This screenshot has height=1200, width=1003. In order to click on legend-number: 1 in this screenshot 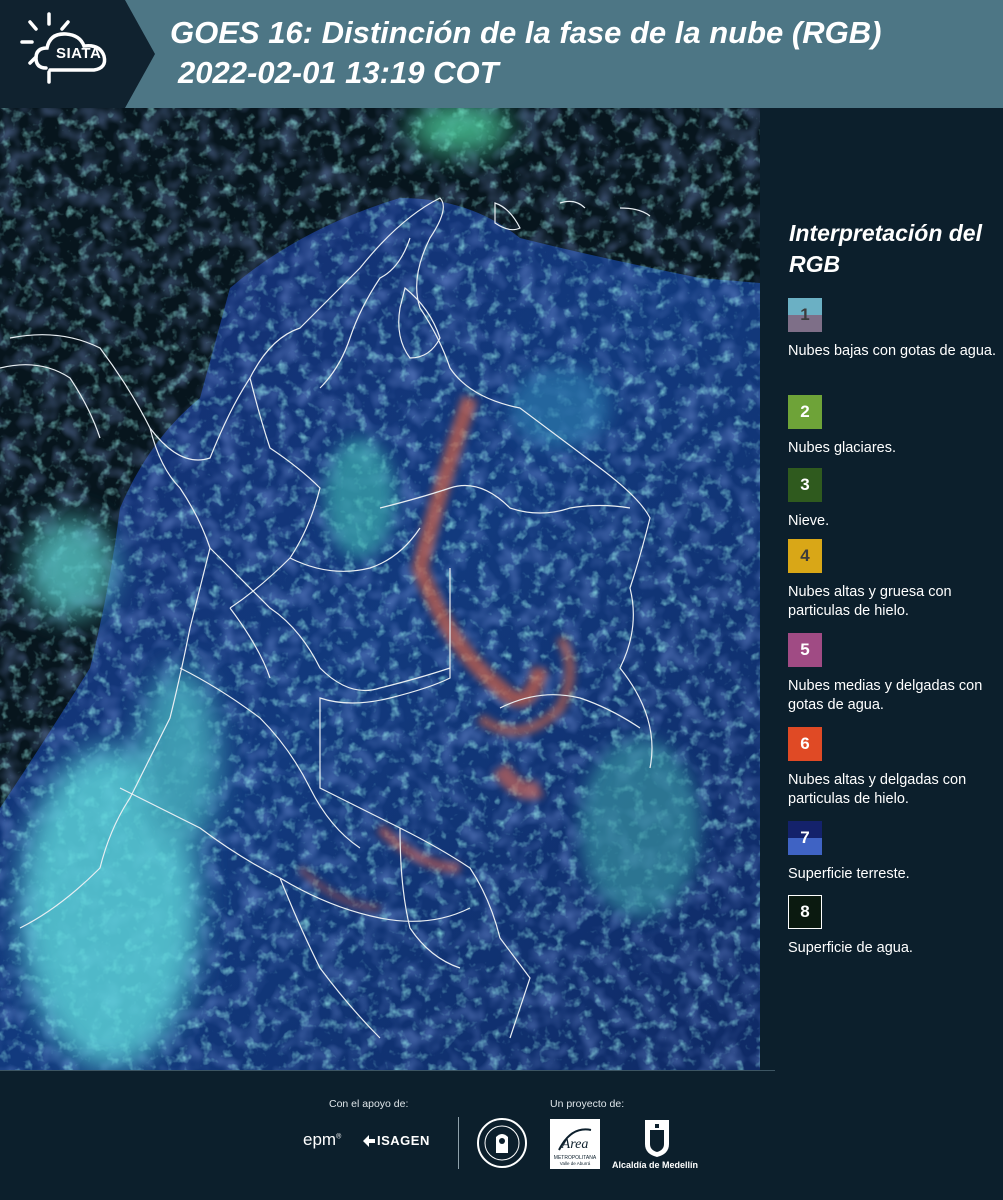, I will do `click(805, 314)`.